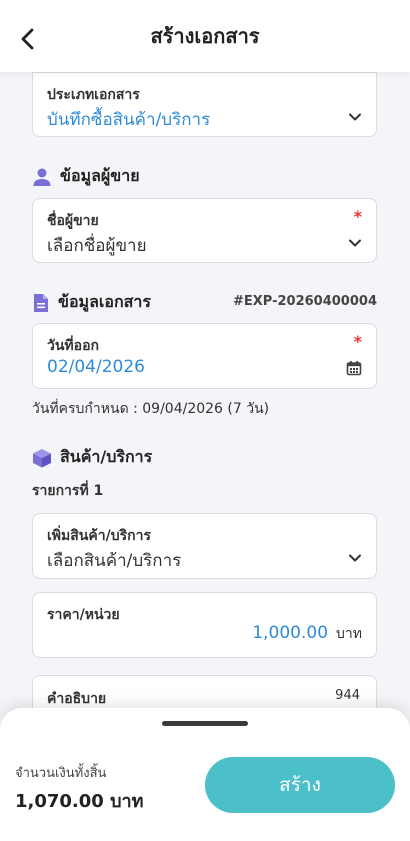 This screenshot has width=410, height=841. Describe the element at coordinates (347, 695) in the screenshot. I see `char-count: 944` at that location.